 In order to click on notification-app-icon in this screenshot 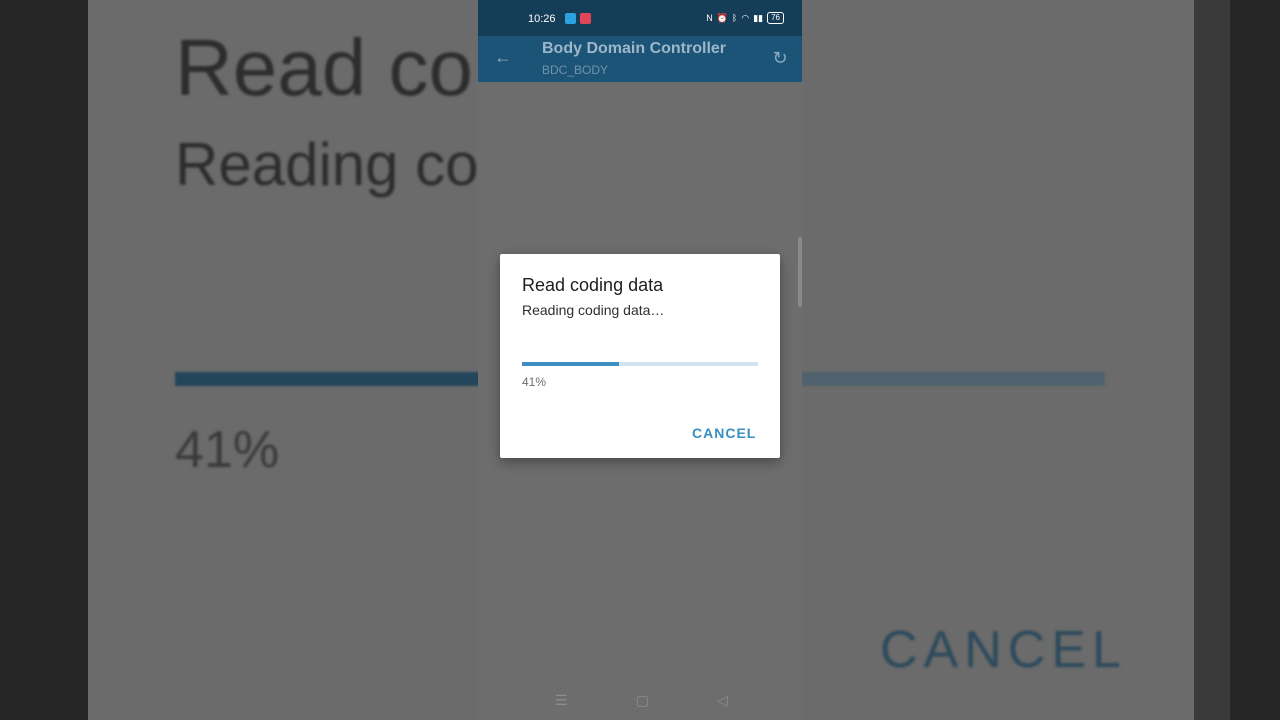, I will do `click(585, 18)`.